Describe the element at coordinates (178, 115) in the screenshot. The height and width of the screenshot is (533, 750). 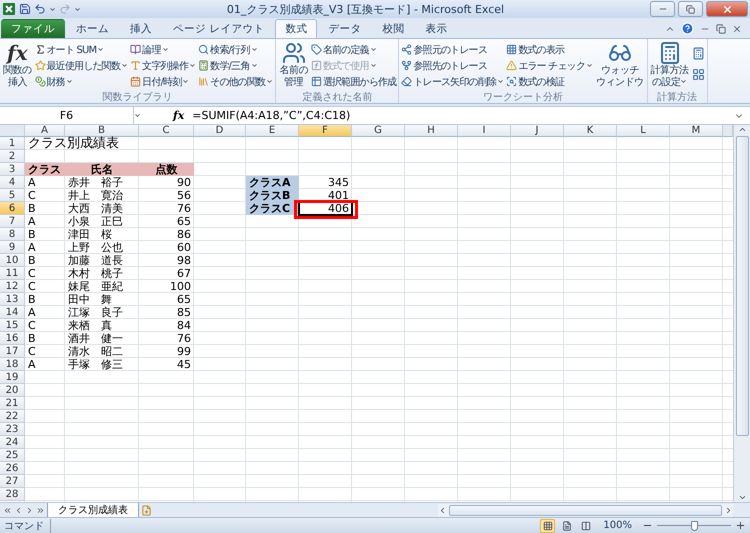
I see `insert-function-button: fx` at that location.